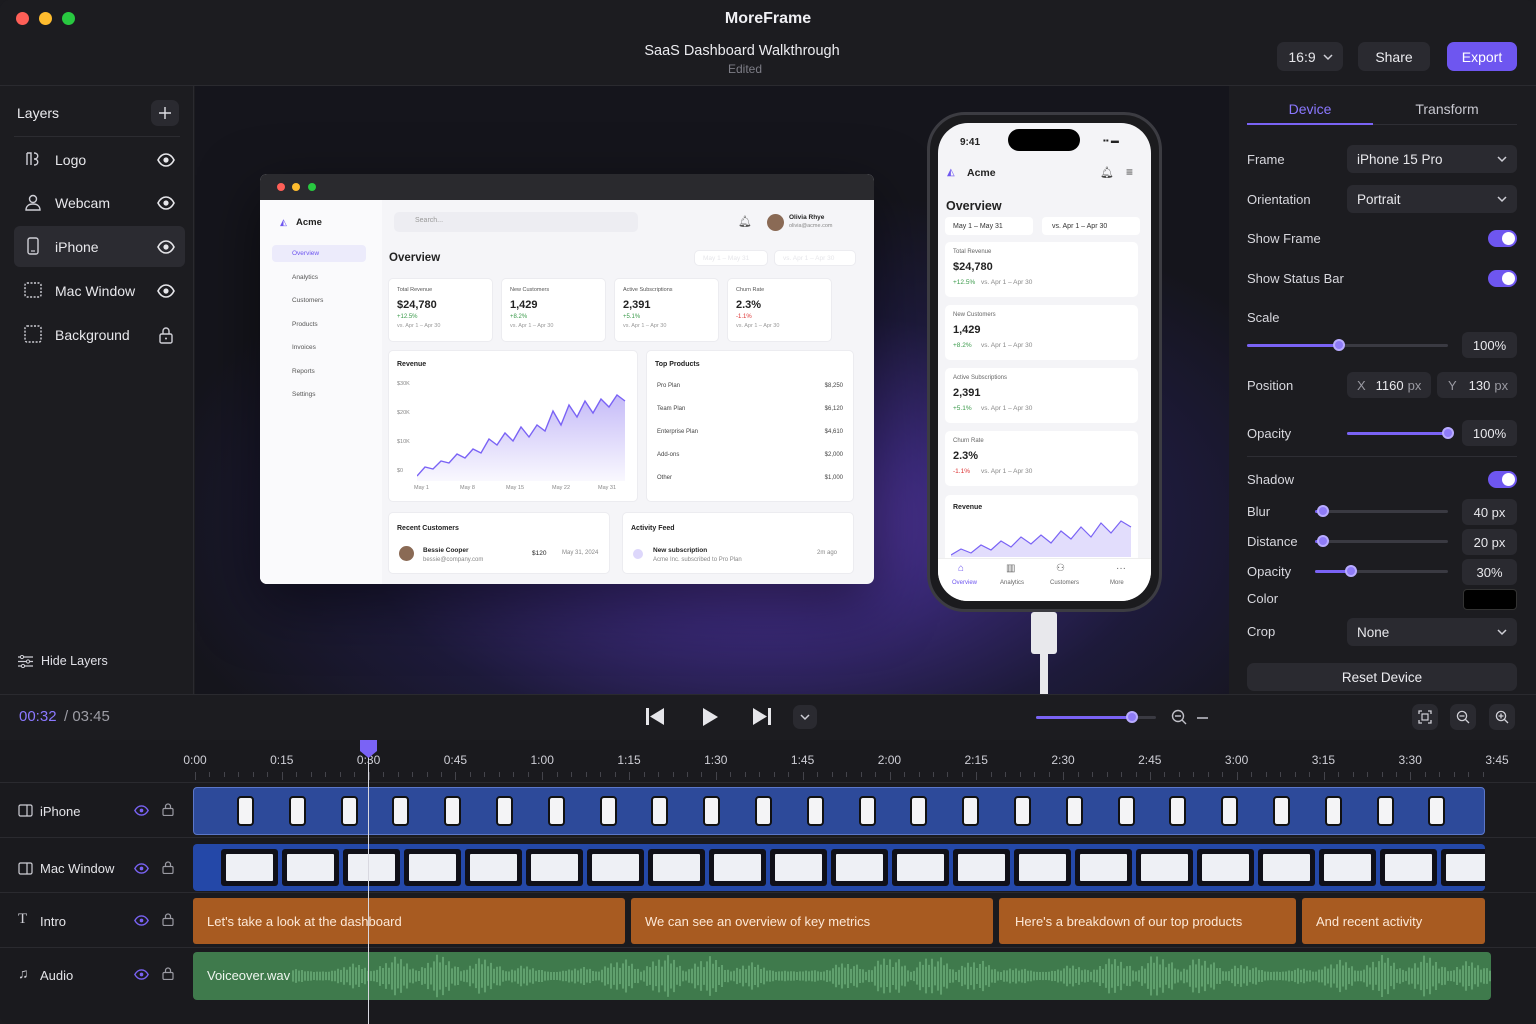 The image size is (1536, 1024). I want to click on scale-value: 100%, so click(1489, 345).